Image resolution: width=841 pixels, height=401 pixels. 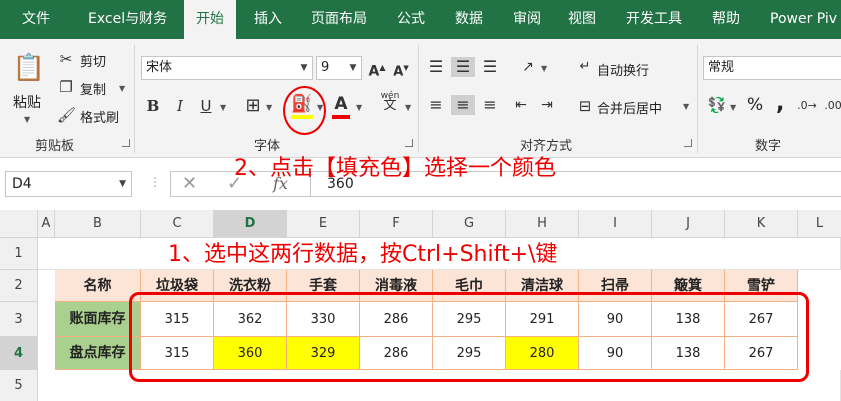 I want to click on tab-insert: 插入, so click(x=268, y=19).